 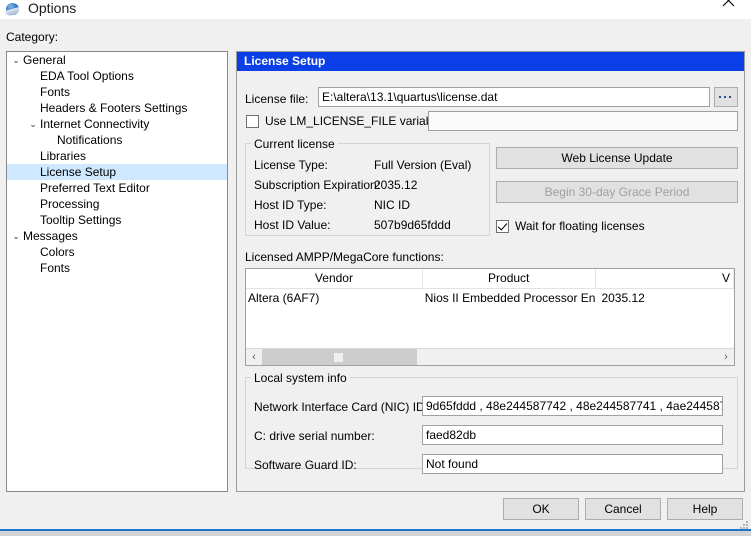 I want to click on quartus-globe-icon, so click(x=12, y=9).